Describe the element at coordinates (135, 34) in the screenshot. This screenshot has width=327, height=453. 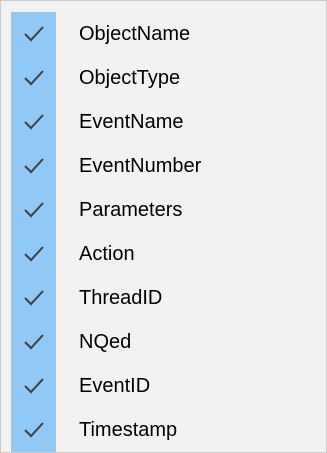
I see `menu-item-label: ObjectName` at that location.